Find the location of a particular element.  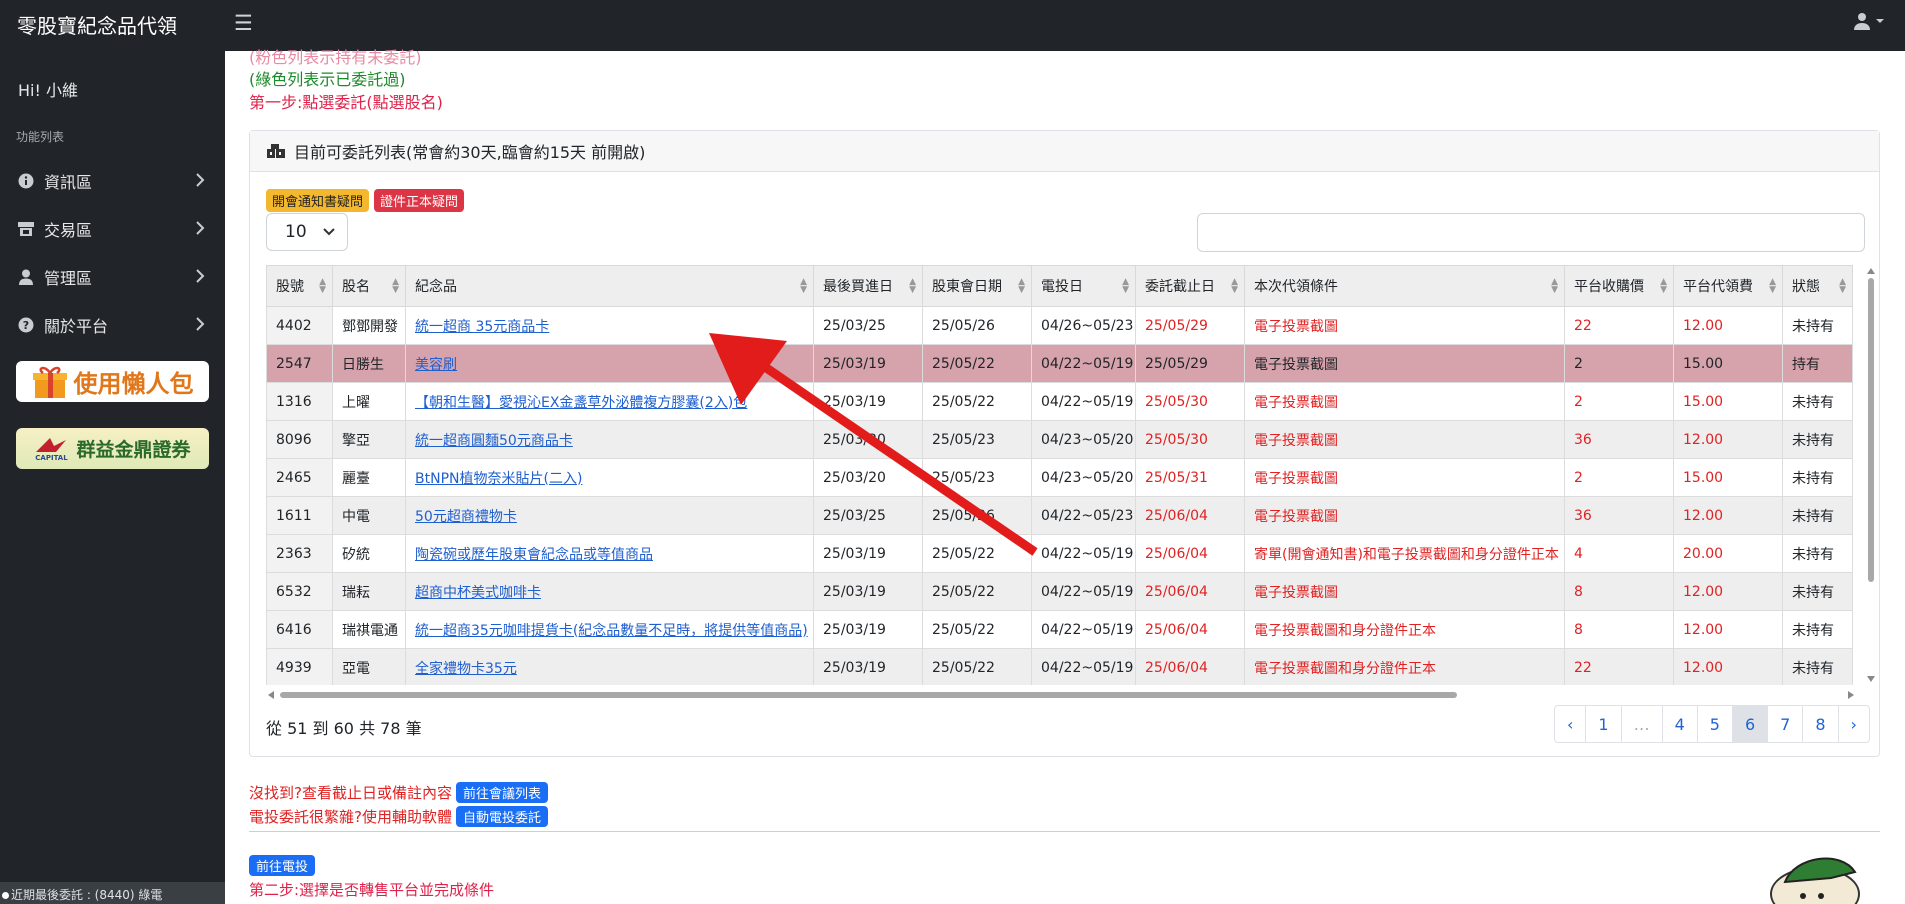

guide-banner: 使用懶人包 is located at coordinates (112, 381).